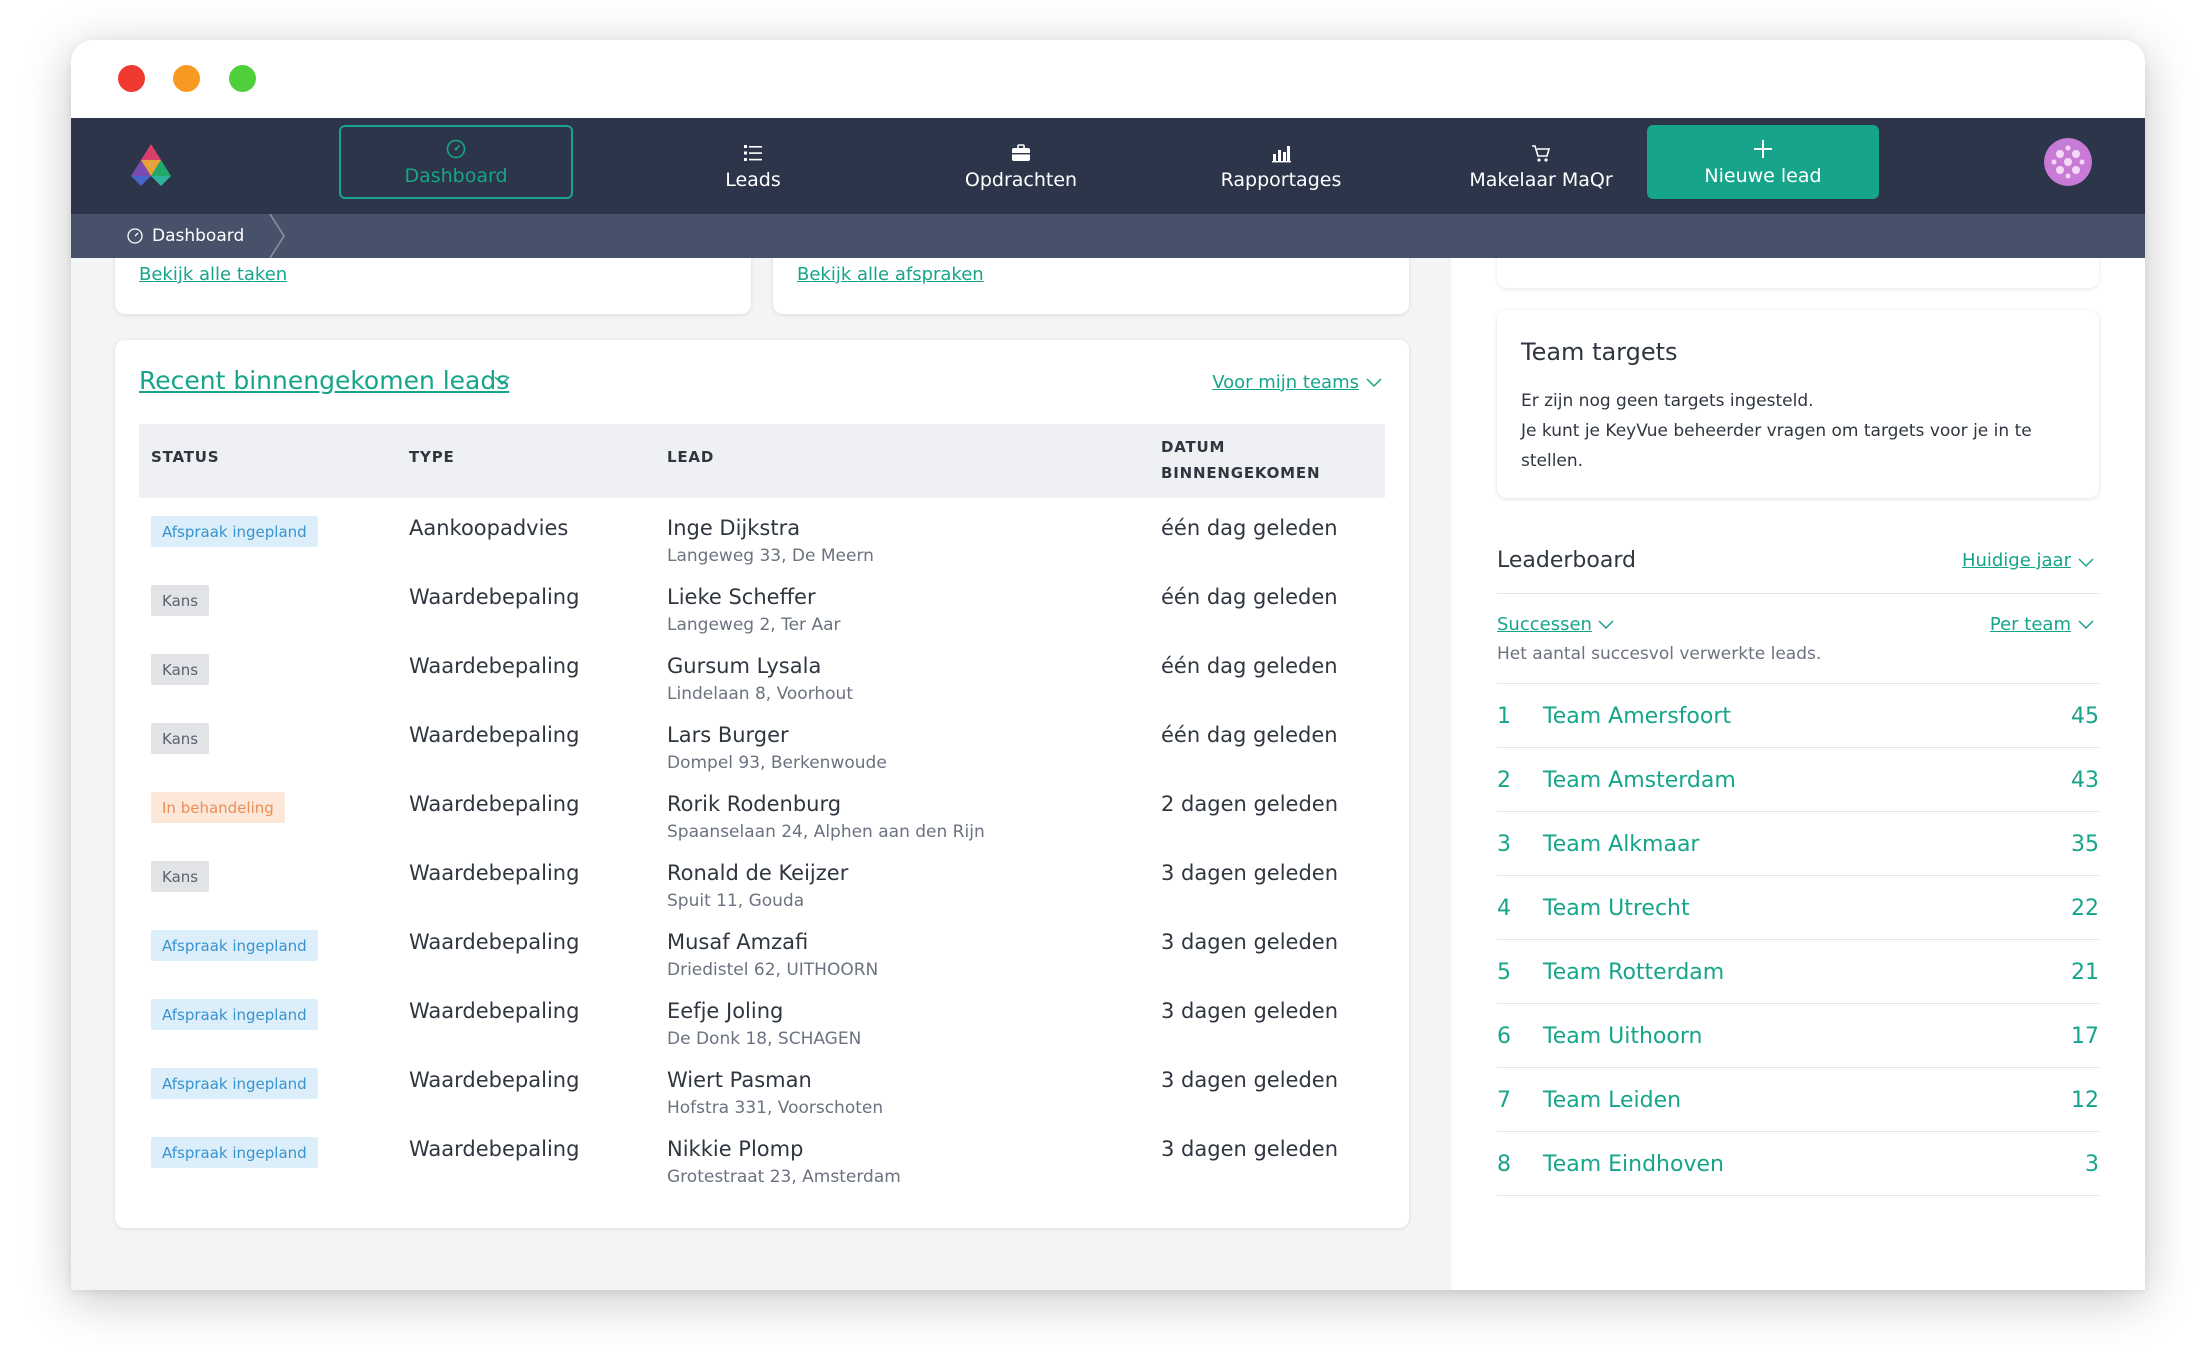  Describe the element at coordinates (753, 166) in the screenshot. I see `nav-leads: Leads` at that location.